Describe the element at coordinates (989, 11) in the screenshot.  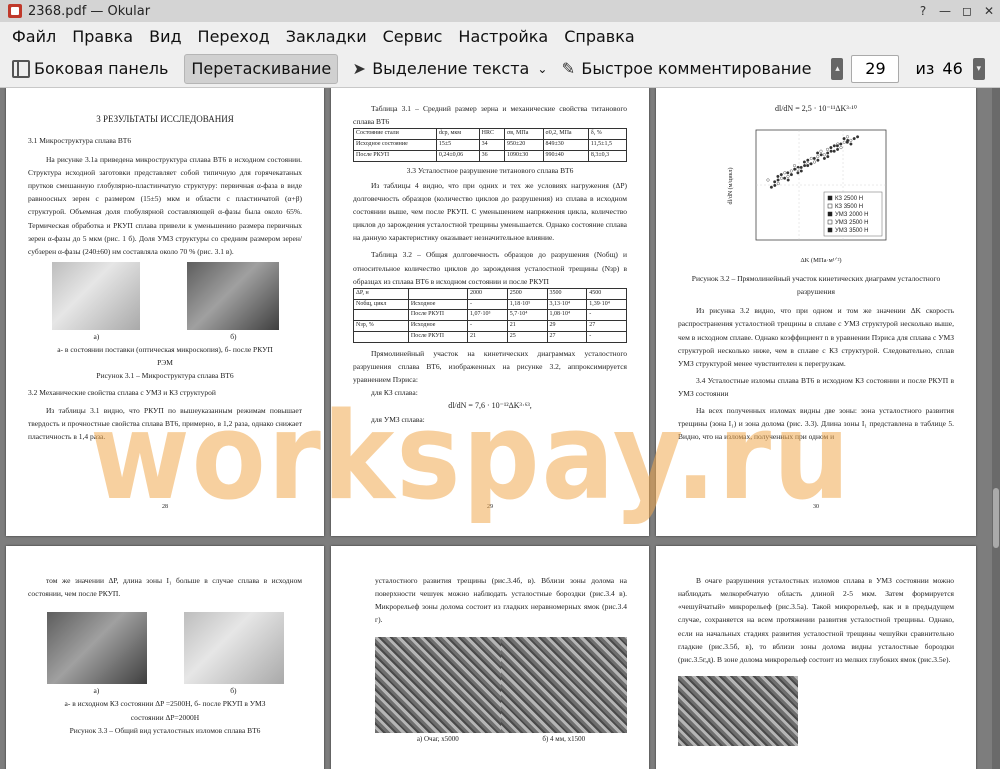
I see `close-icon: ✕` at that location.